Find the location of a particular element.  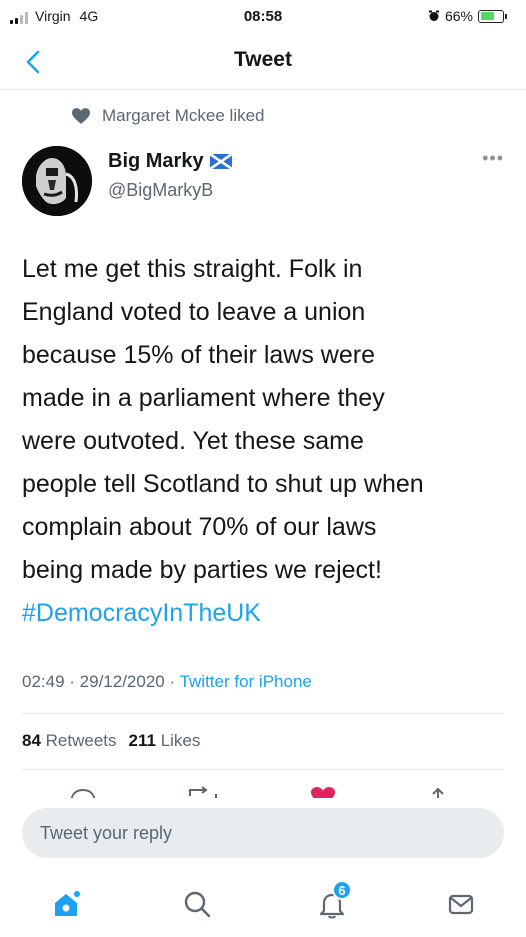

tweet-meta: 02:49 · 29/12/2020 · Twitter for iPhone is located at coordinates (167, 682).